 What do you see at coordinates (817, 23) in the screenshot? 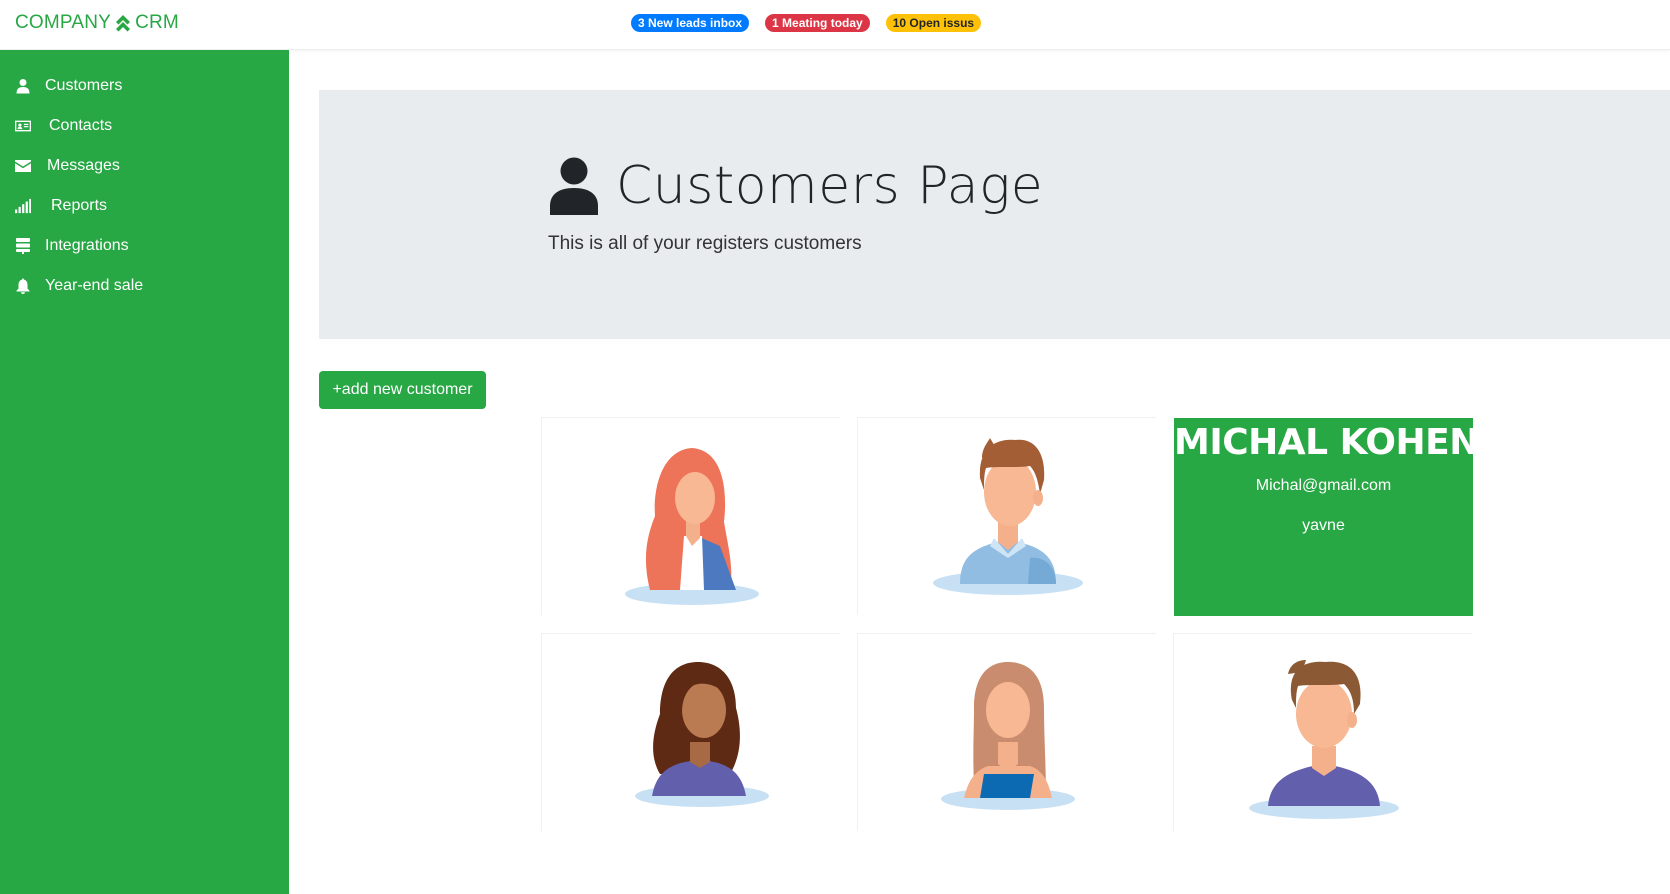
I see `meeting-badge: 1 Meating today` at bounding box center [817, 23].